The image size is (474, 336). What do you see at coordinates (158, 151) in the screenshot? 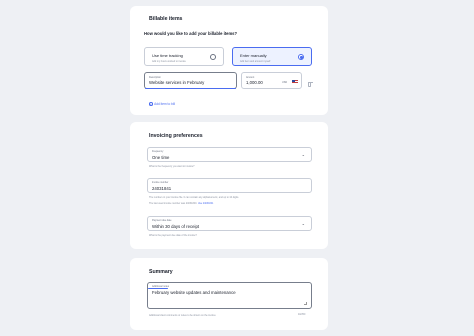
I see `frequency-label: Frequency` at bounding box center [158, 151].